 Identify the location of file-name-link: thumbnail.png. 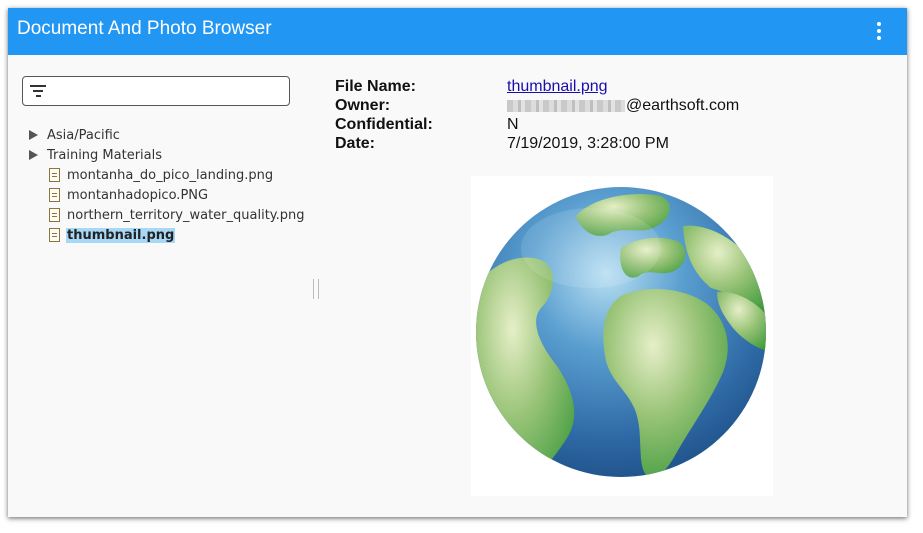
(557, 86).